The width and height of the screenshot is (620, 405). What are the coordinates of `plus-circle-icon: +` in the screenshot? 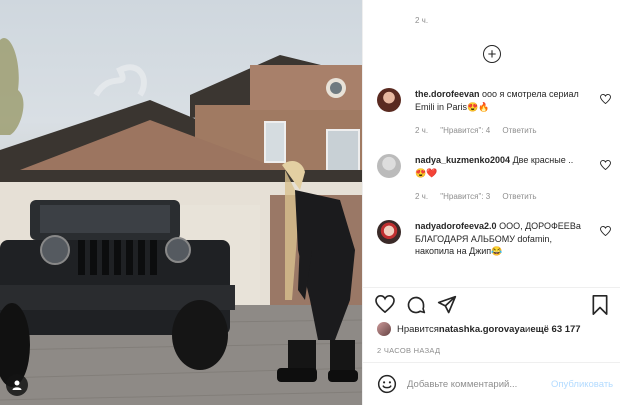 It's located at (492, 54).